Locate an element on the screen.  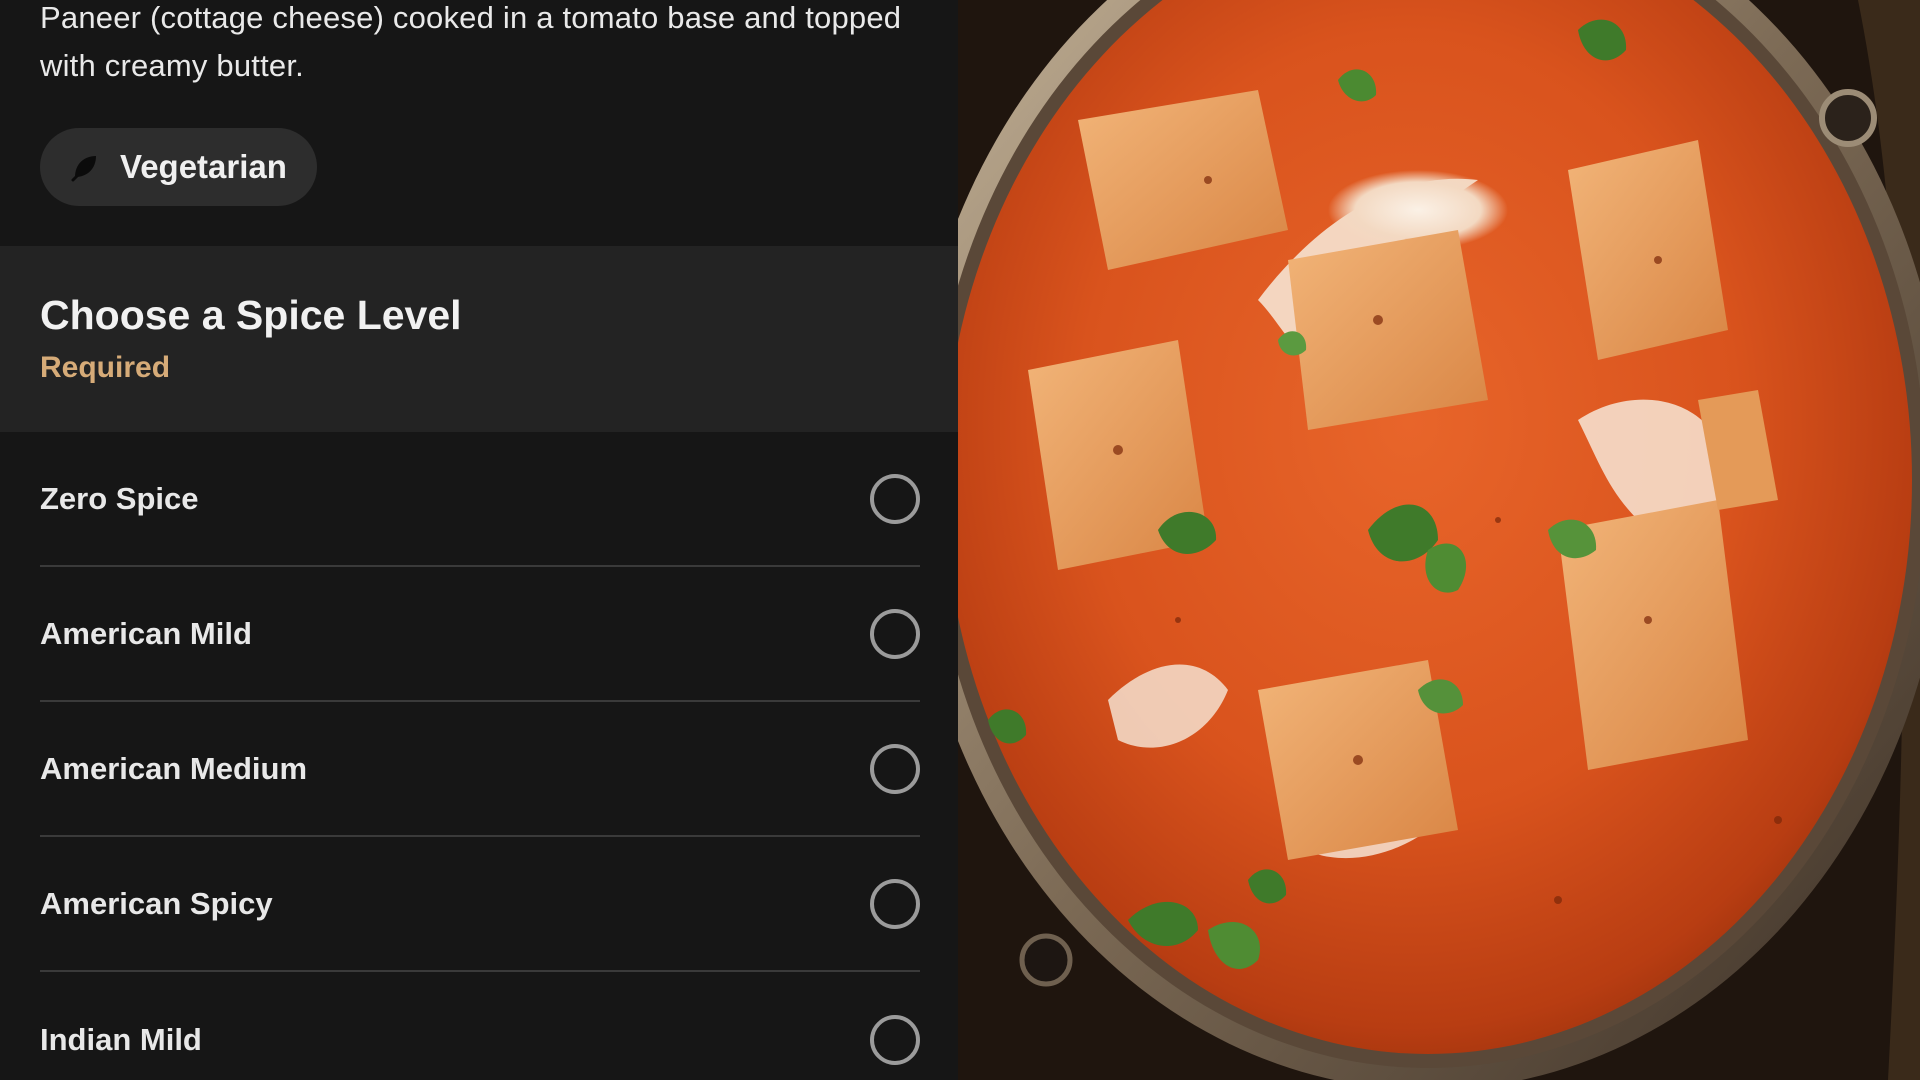
section-title: Choose a Spice Level is located at coordinates (251, 315).